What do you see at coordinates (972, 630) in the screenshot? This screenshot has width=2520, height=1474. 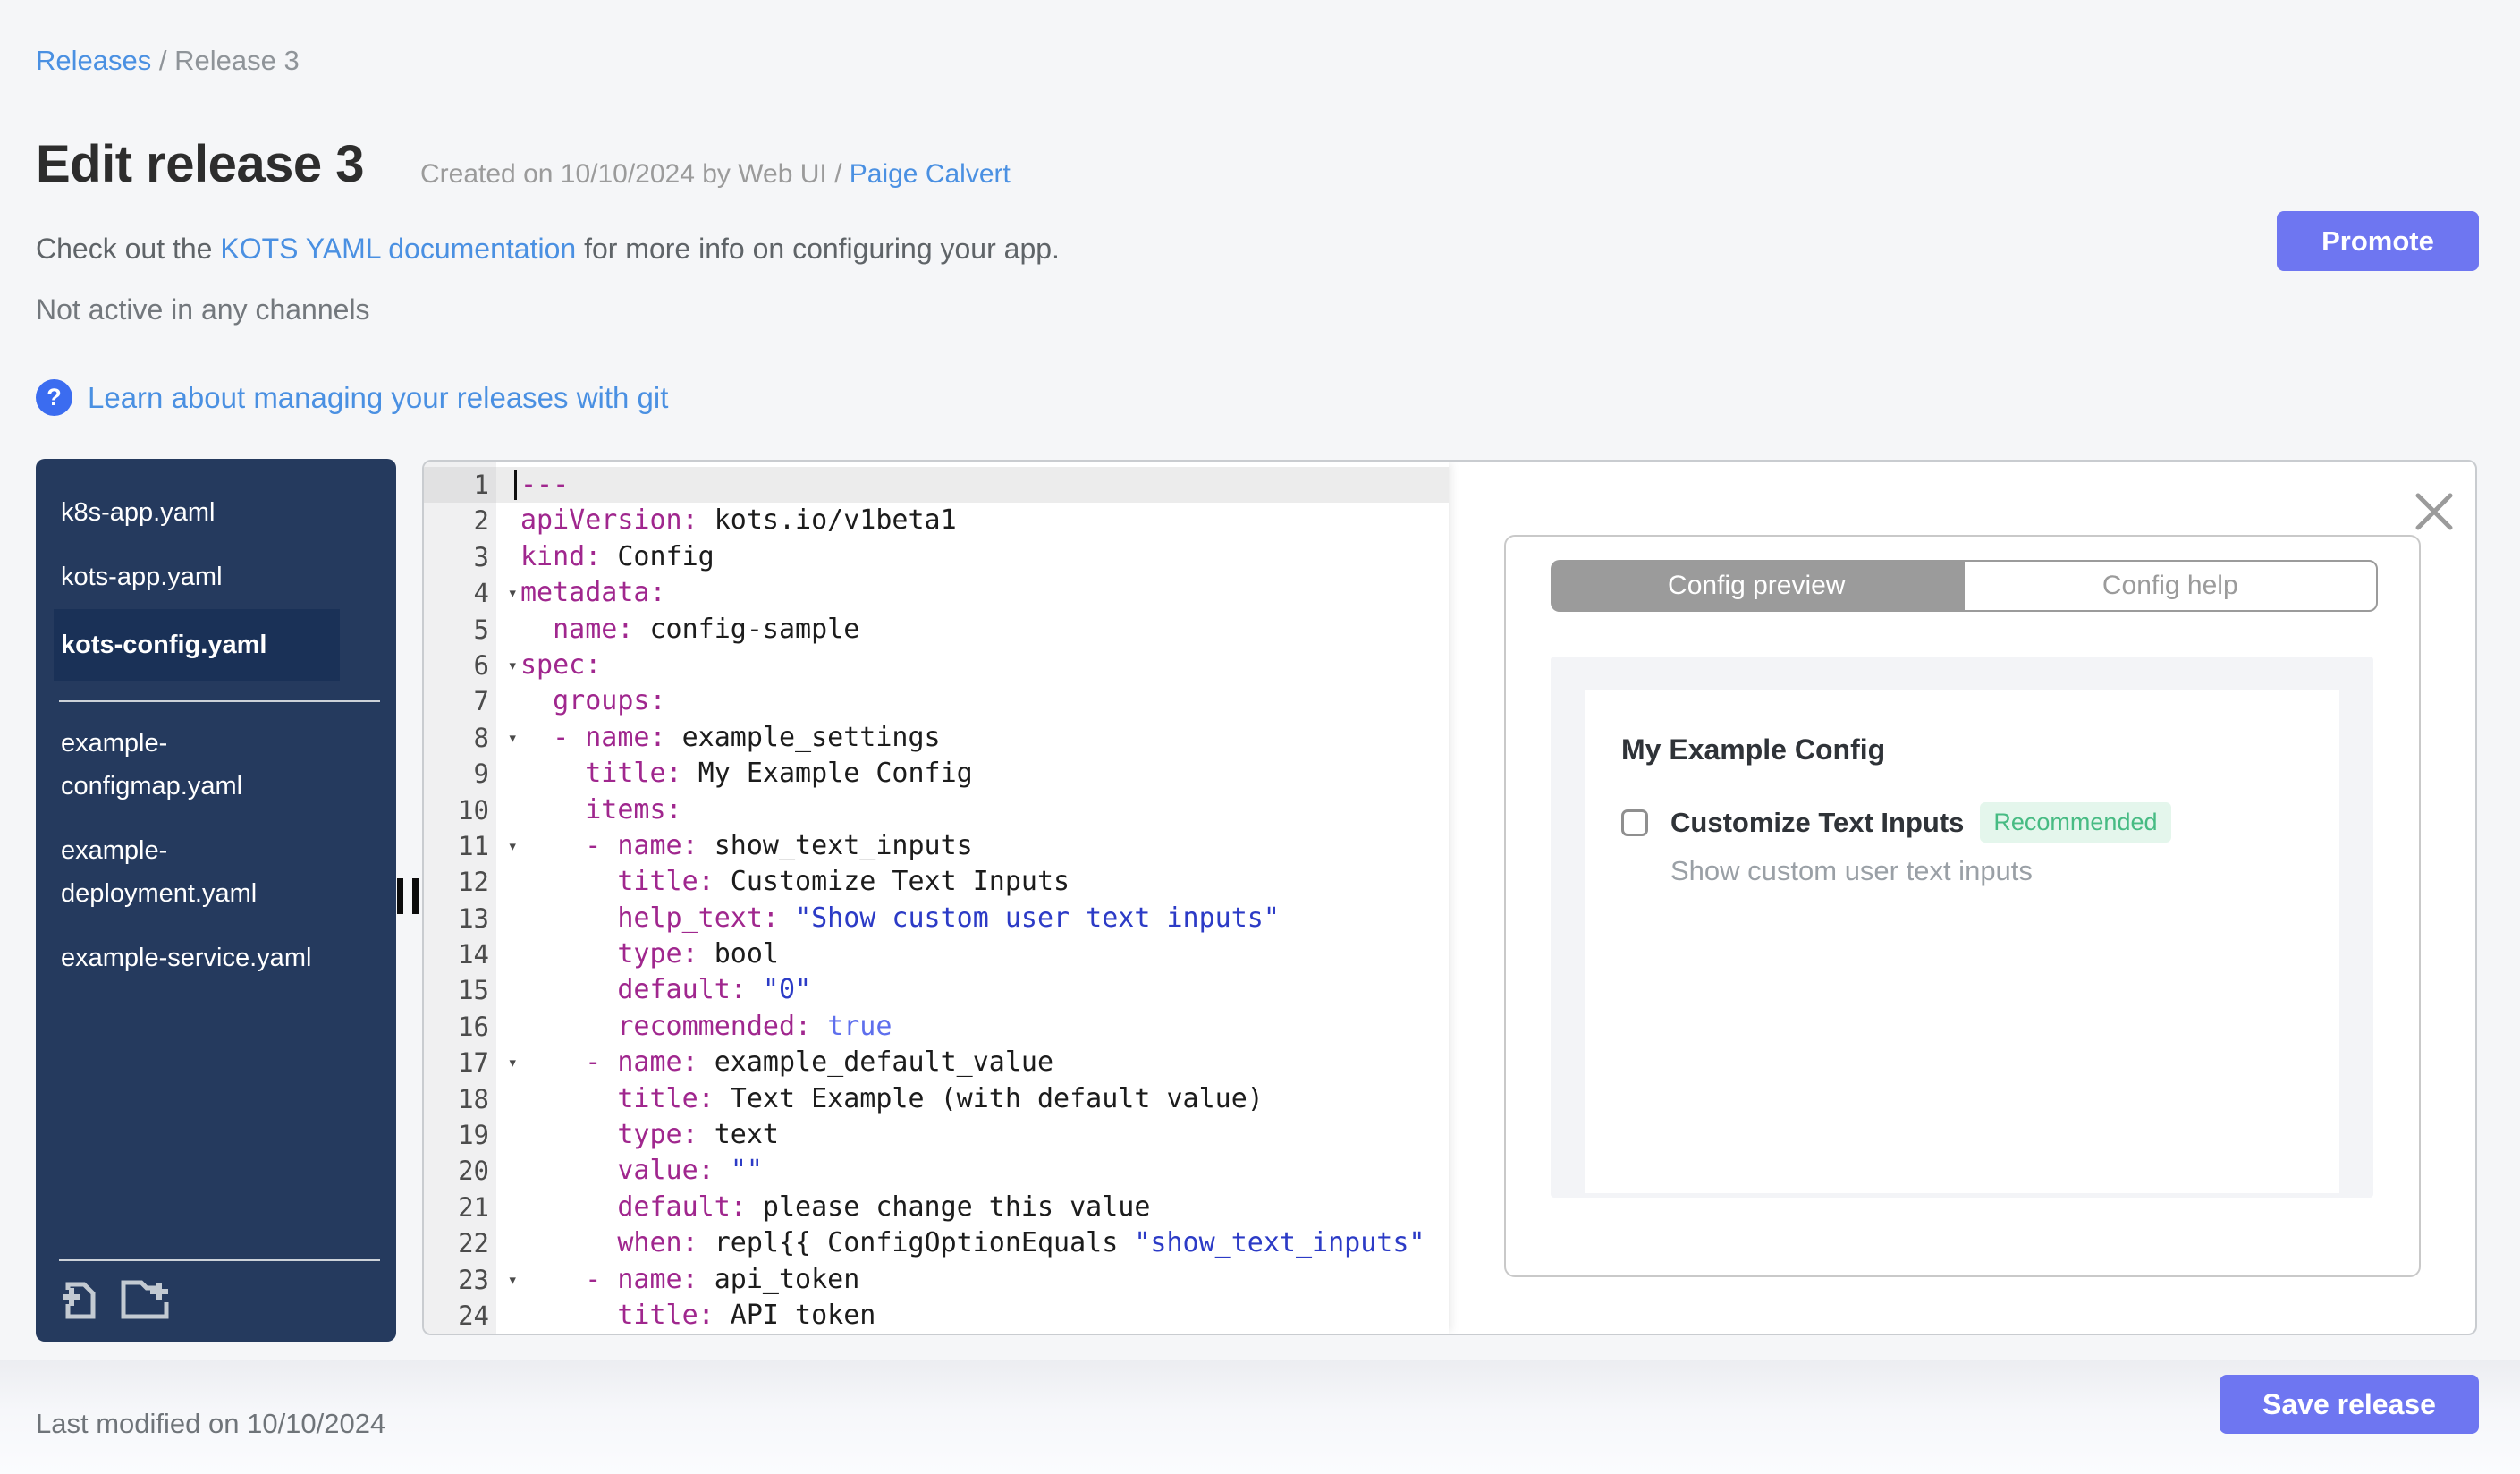 I see `code-text: name: config-sample` at bounding box center [972, 630].